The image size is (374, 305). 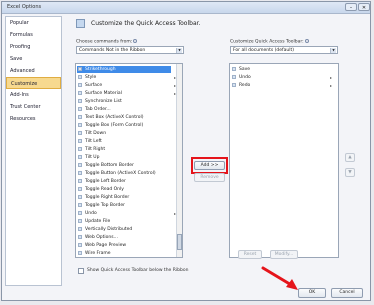 I want to click on list-item: Tilt Down, so click(x=92, y=133).